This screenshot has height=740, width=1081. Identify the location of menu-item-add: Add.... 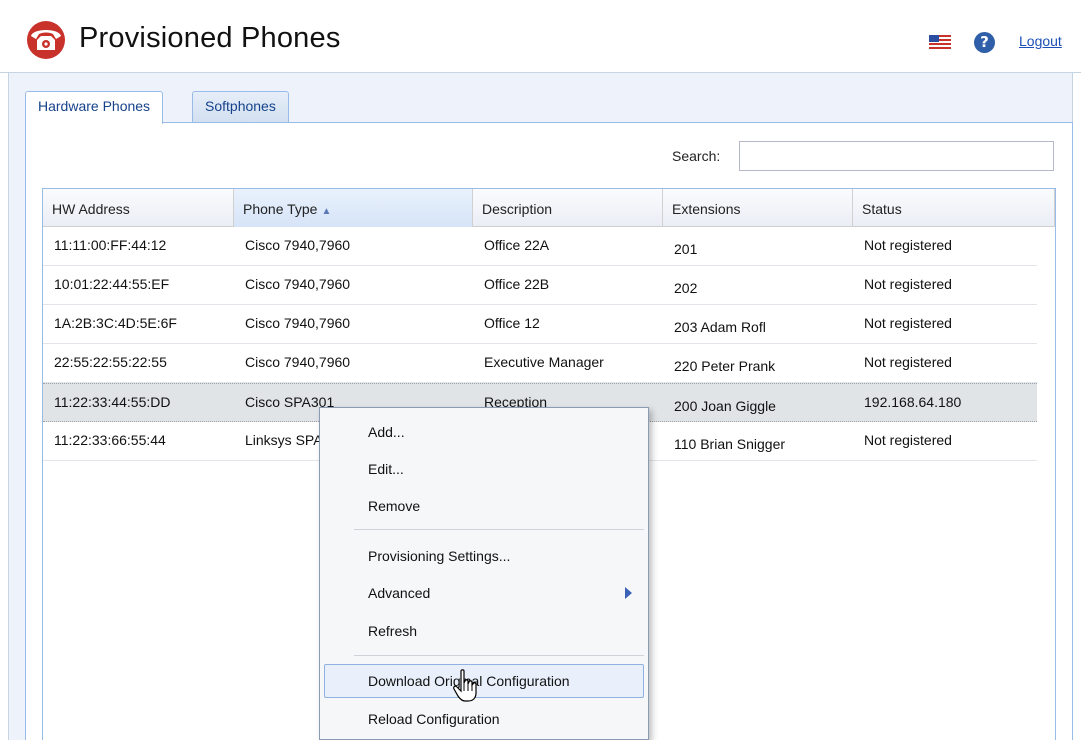
(484, 432).